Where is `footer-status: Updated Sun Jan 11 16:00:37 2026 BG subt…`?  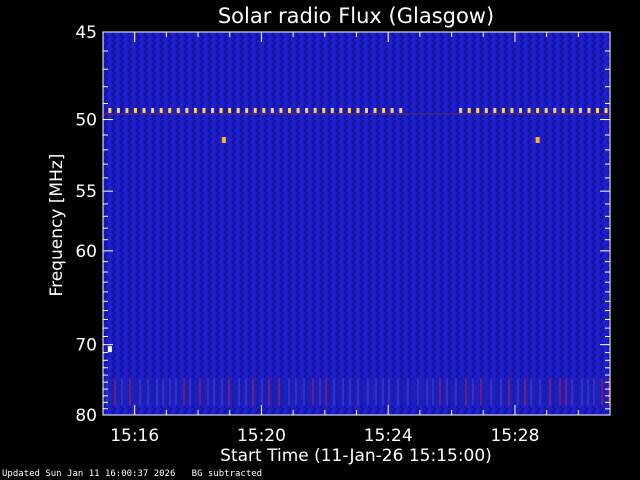
footer-status: Updated Sun Jan 11 16:00:37 2026 BG subt… is located at coordinates (132, 474).